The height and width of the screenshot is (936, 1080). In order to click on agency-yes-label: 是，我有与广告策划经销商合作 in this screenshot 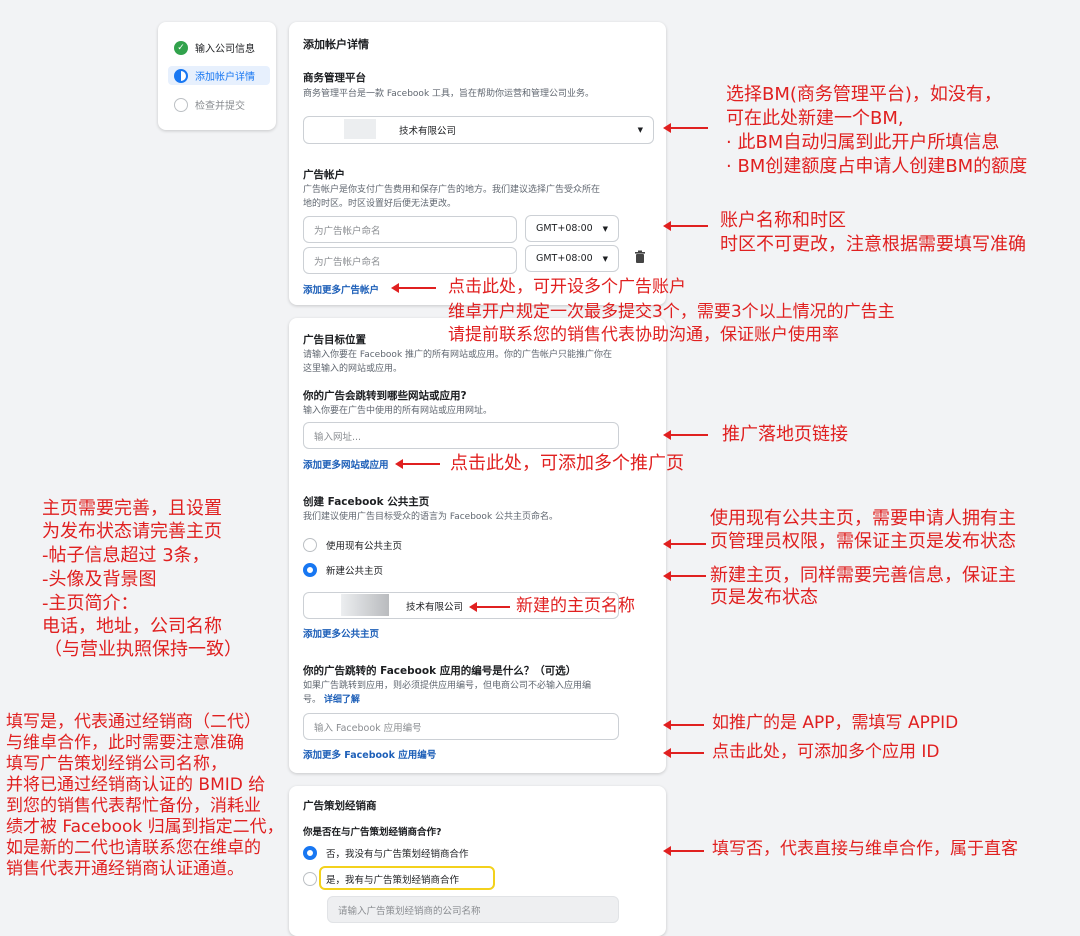, I will do `click(393, 880)`.